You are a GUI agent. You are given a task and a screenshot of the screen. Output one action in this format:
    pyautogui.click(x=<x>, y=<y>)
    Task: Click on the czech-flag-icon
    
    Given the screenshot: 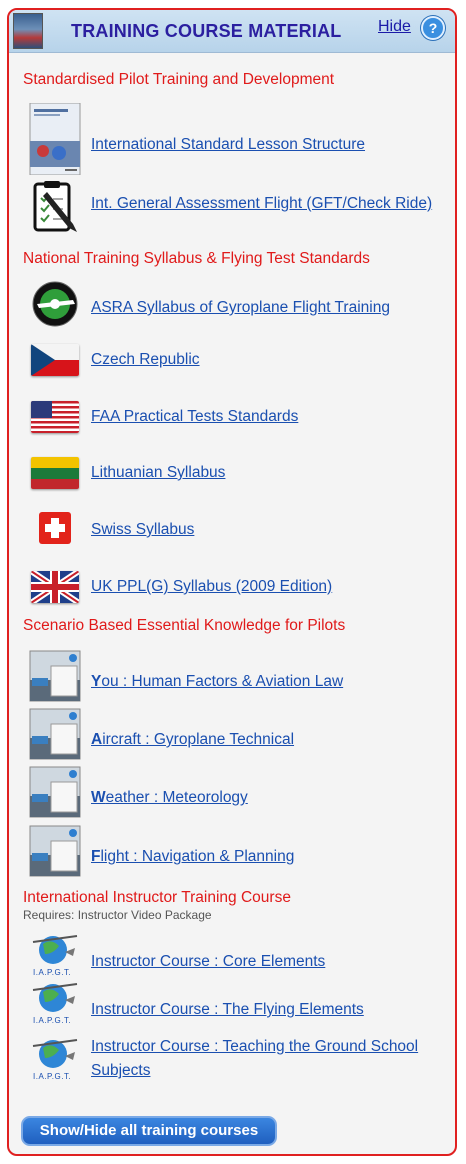 What is the action you would take?
    pyautogui.click(x=55, y=360)
    